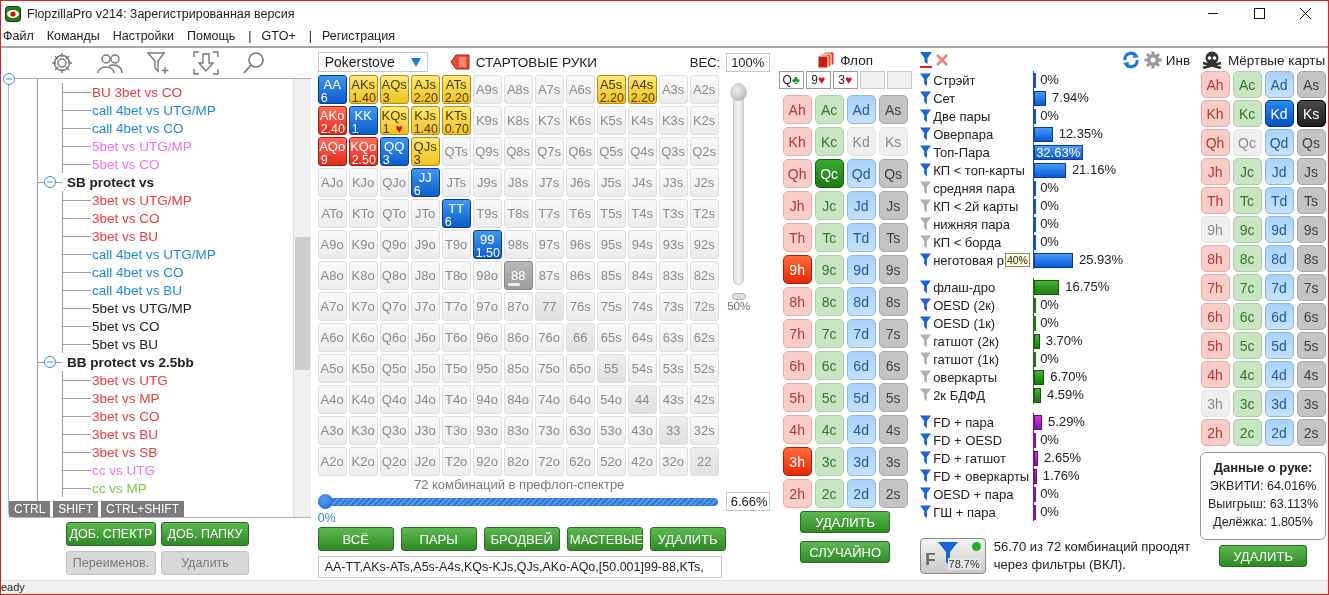 The image size is (1329, 595). I want to click on menu-item: GTO+, so click(280, 36).